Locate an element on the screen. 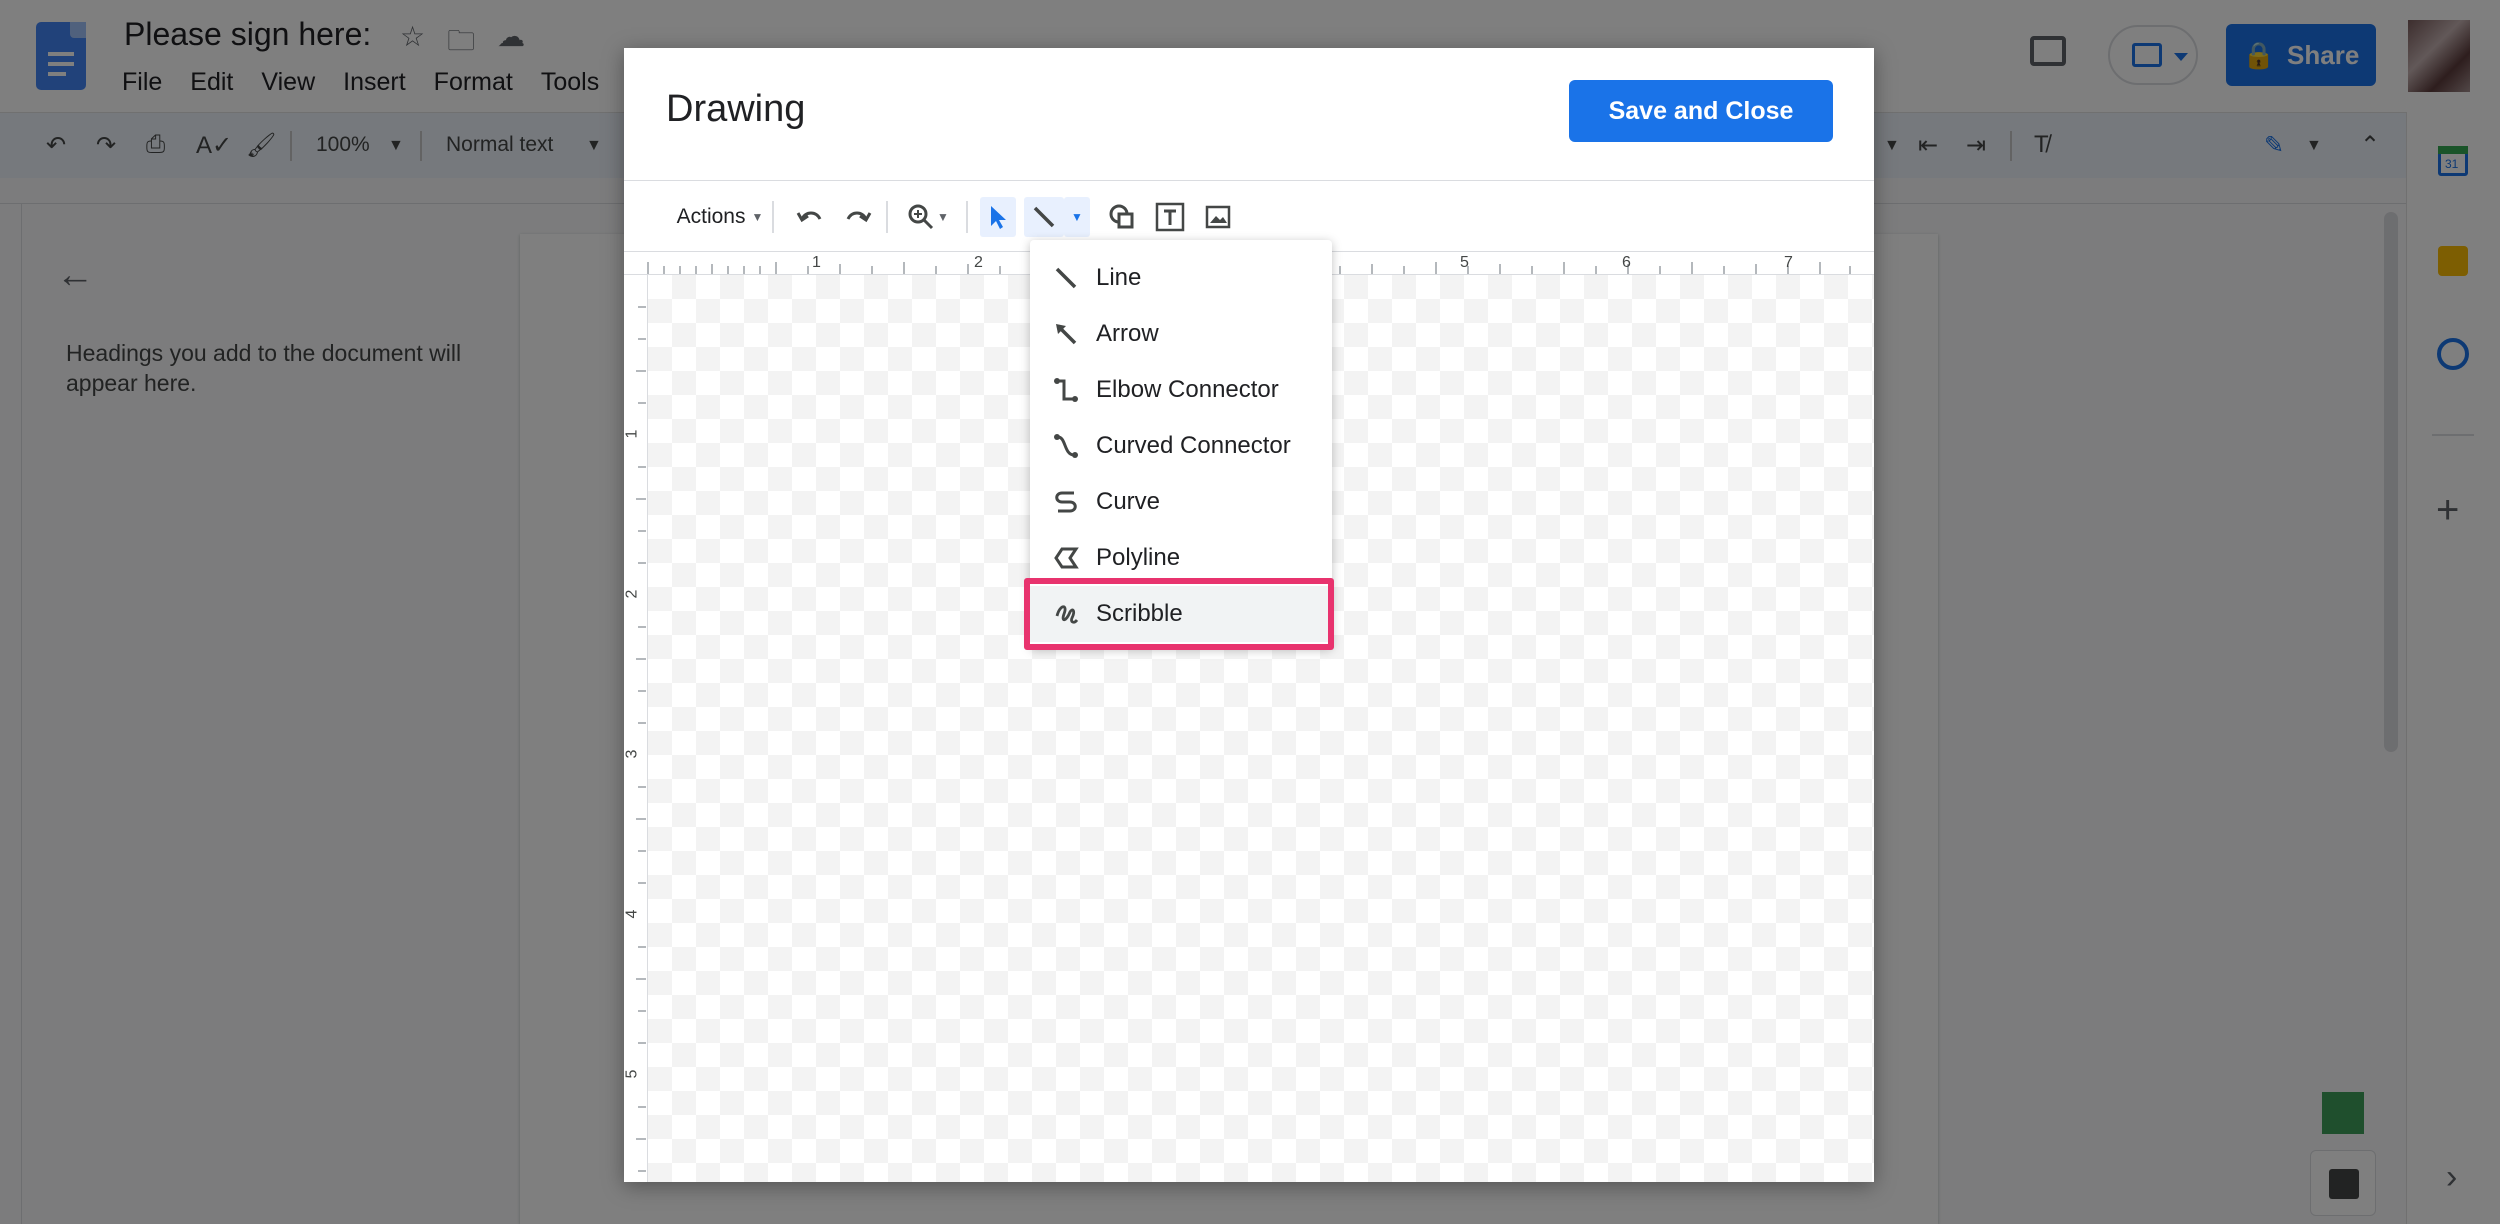 The image size is (2500, 1224). save-and-close-button: Save and Close is located at coordinates (1701, 111).